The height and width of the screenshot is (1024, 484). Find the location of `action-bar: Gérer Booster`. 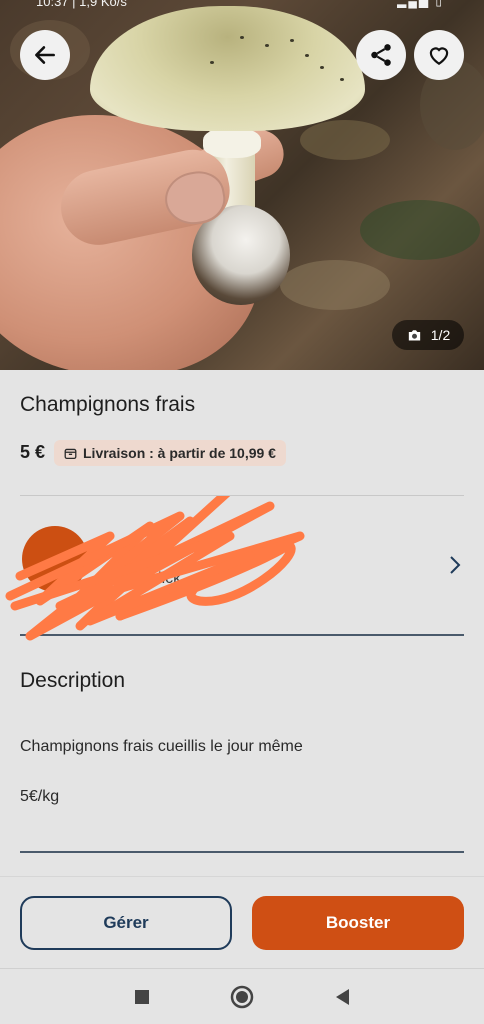

action-bar: Gérer Booster is located at coordinates (242, 922).